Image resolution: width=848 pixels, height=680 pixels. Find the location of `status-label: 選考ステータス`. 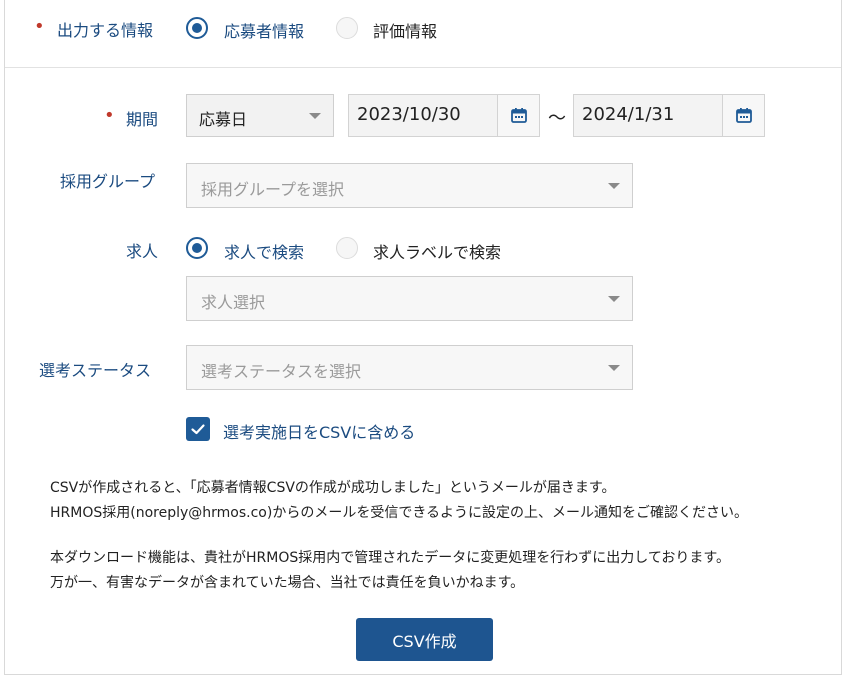

status-label: 選考ステータス is located at coordinates (95, 370).